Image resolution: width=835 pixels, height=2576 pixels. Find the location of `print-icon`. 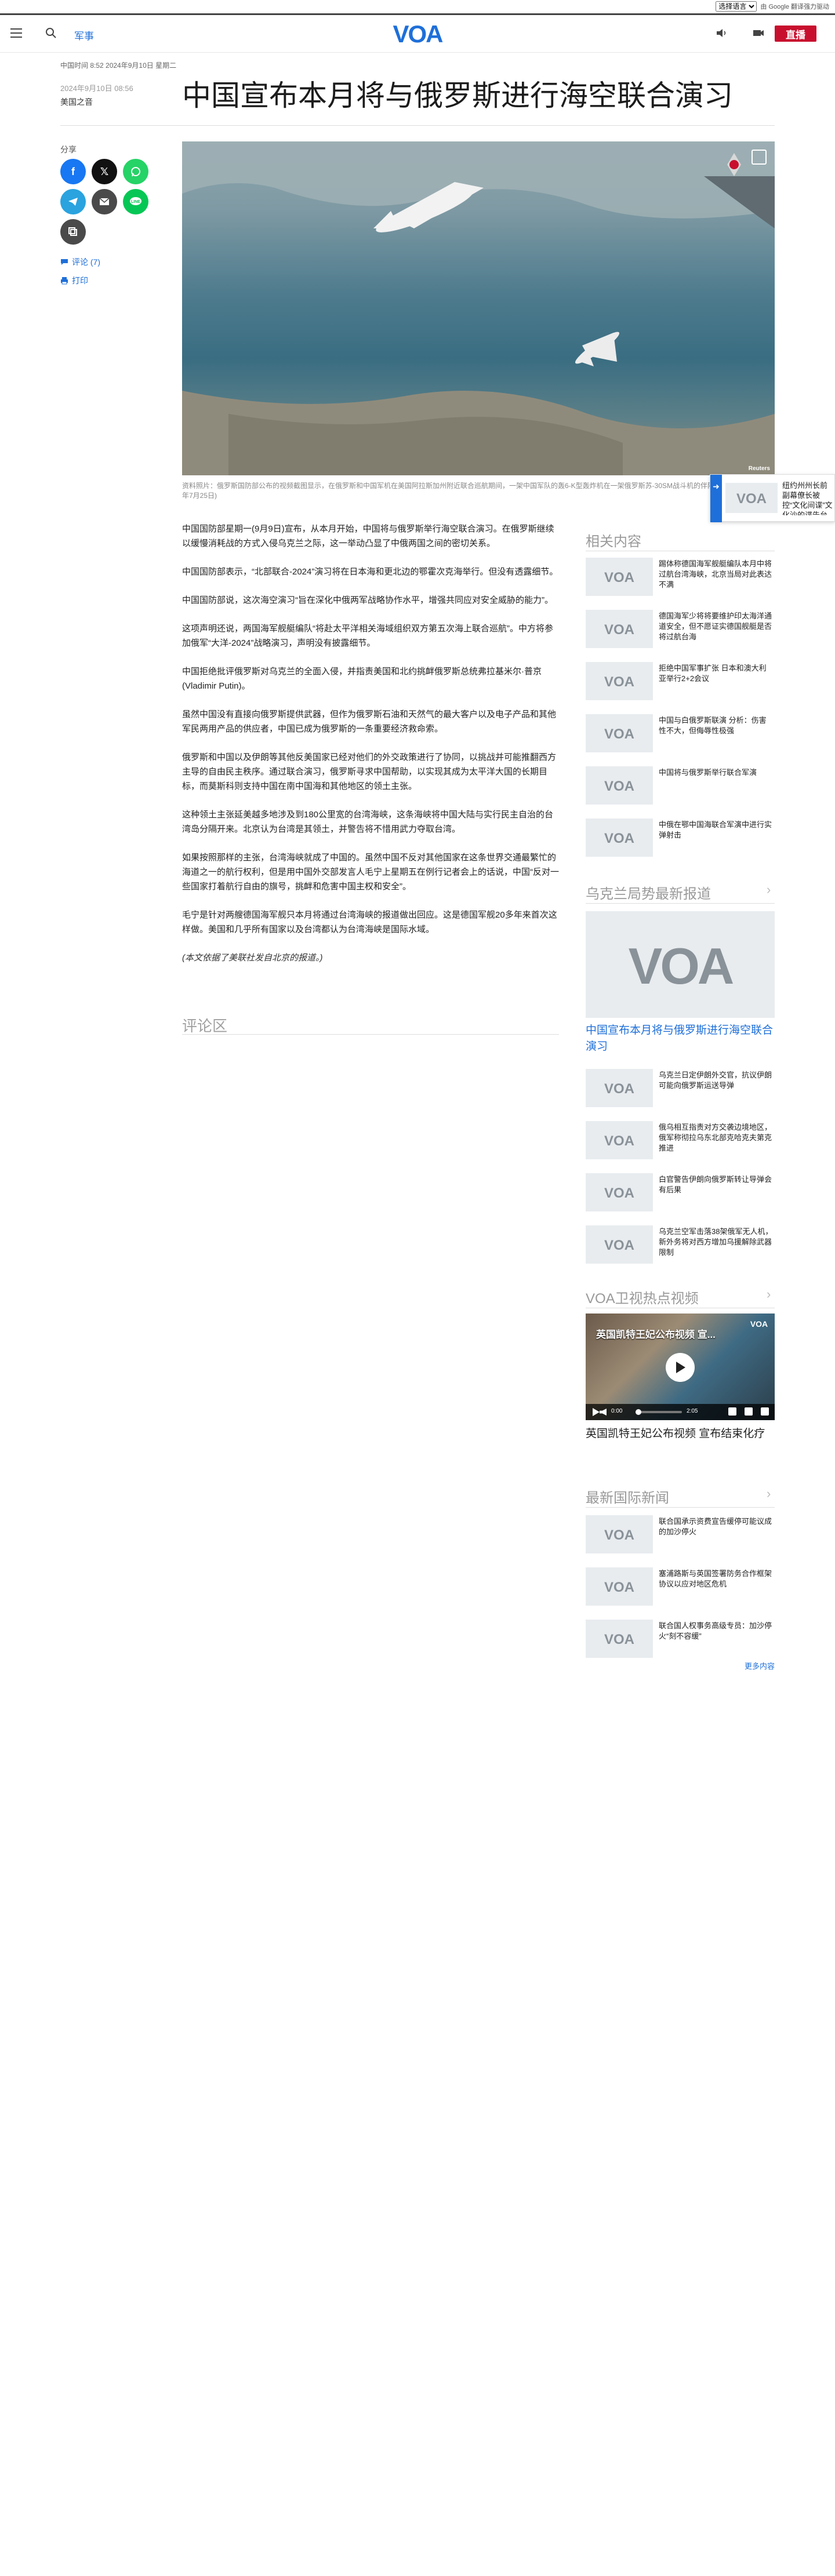

print-icon is located at coordinates (65, 281).